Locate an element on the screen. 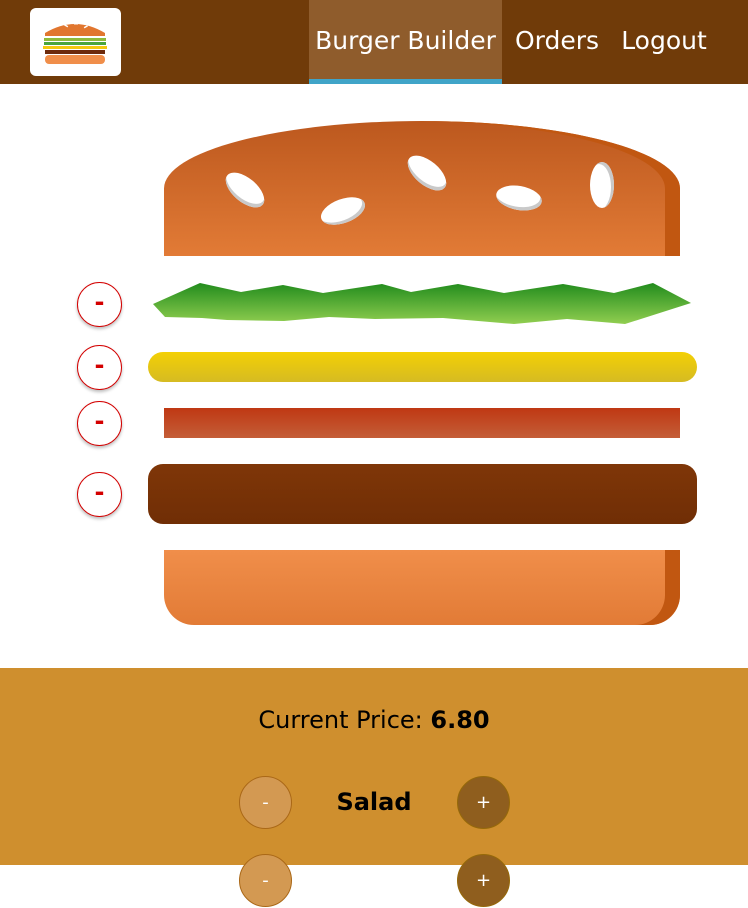 Image resolution: width=748 pixels, height=908 pixels. current-price: Current Price: 6.80 is located at coordinates (374, 720).